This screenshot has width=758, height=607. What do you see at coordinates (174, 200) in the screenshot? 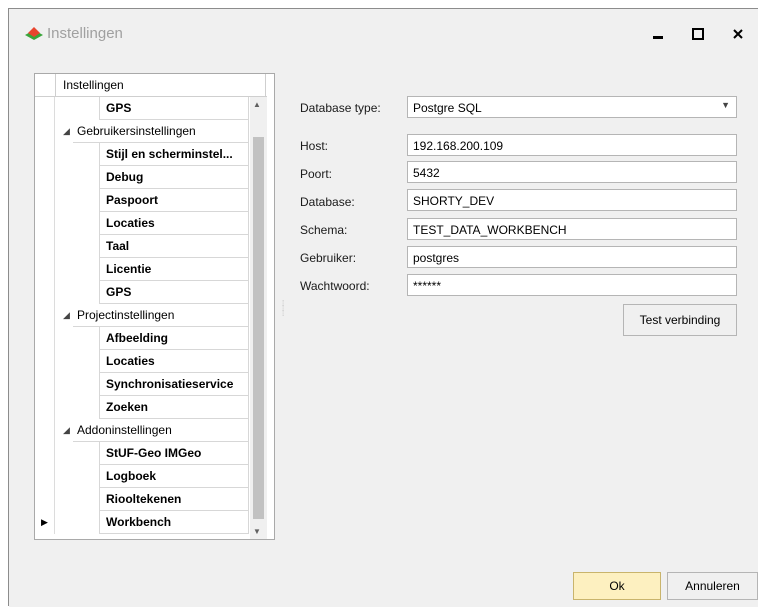
I see `tree-item-label: Paspoort` at bounding box center [174, 200].